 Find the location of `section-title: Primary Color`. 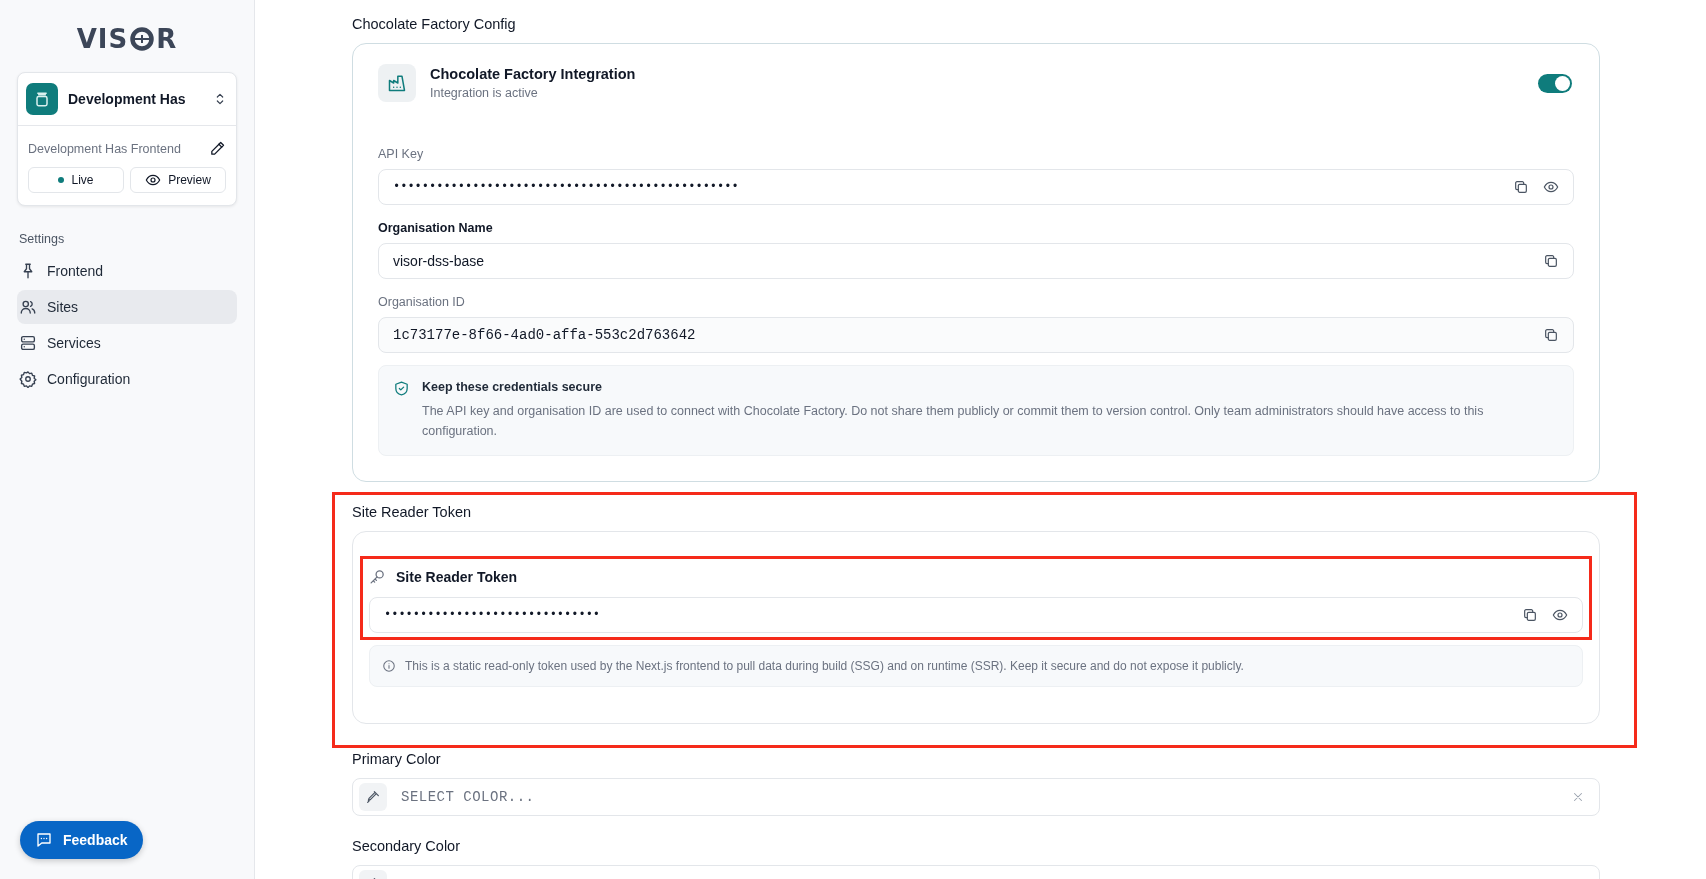

section-title: Primary Color is located at coordinates (396, 759).